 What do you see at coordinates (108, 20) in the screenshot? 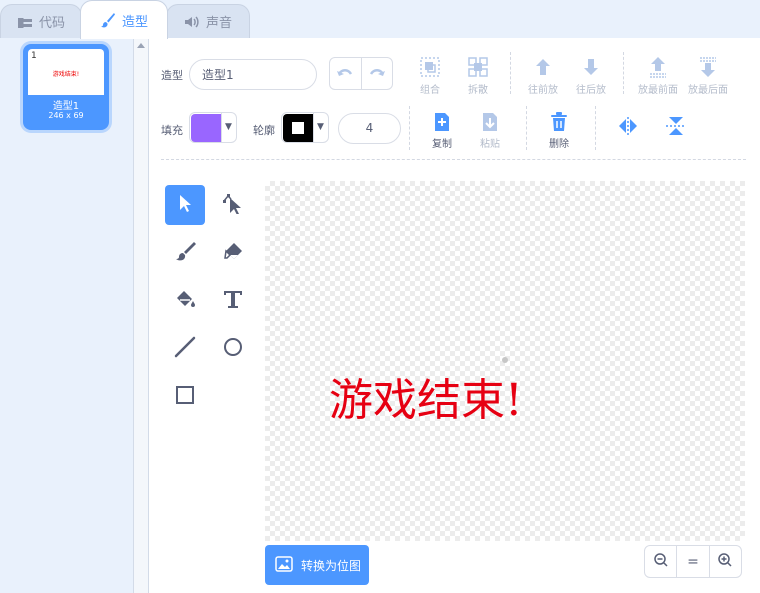
I see `brush-icon` at bounding box center [108, 20].